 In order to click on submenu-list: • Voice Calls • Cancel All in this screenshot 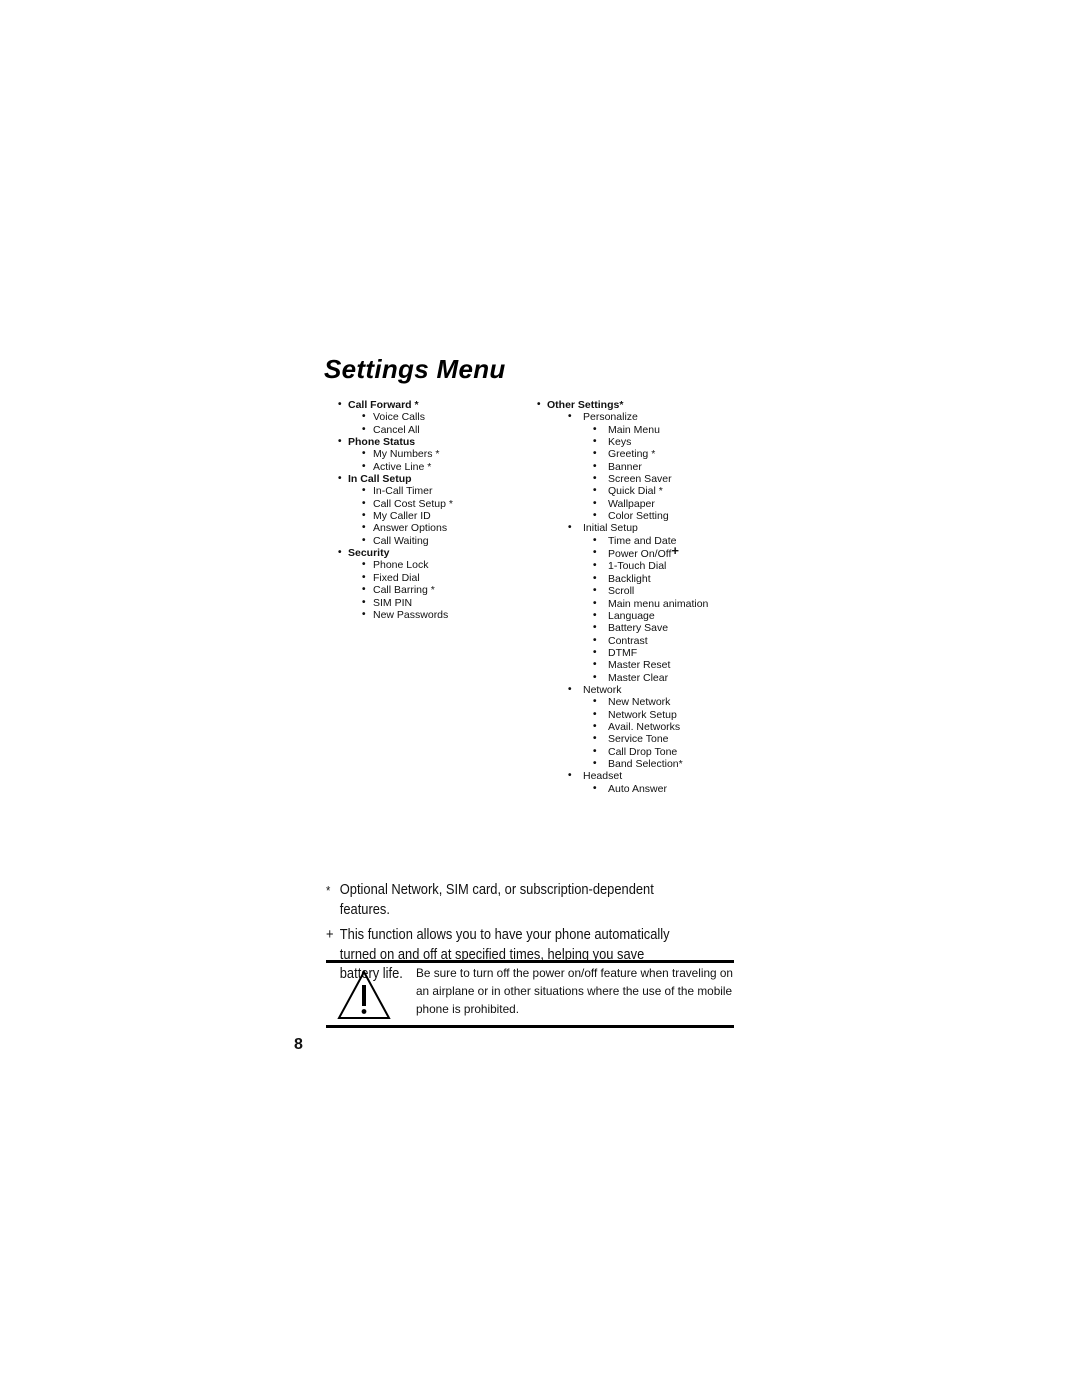, I will do `click(433, 423)`.